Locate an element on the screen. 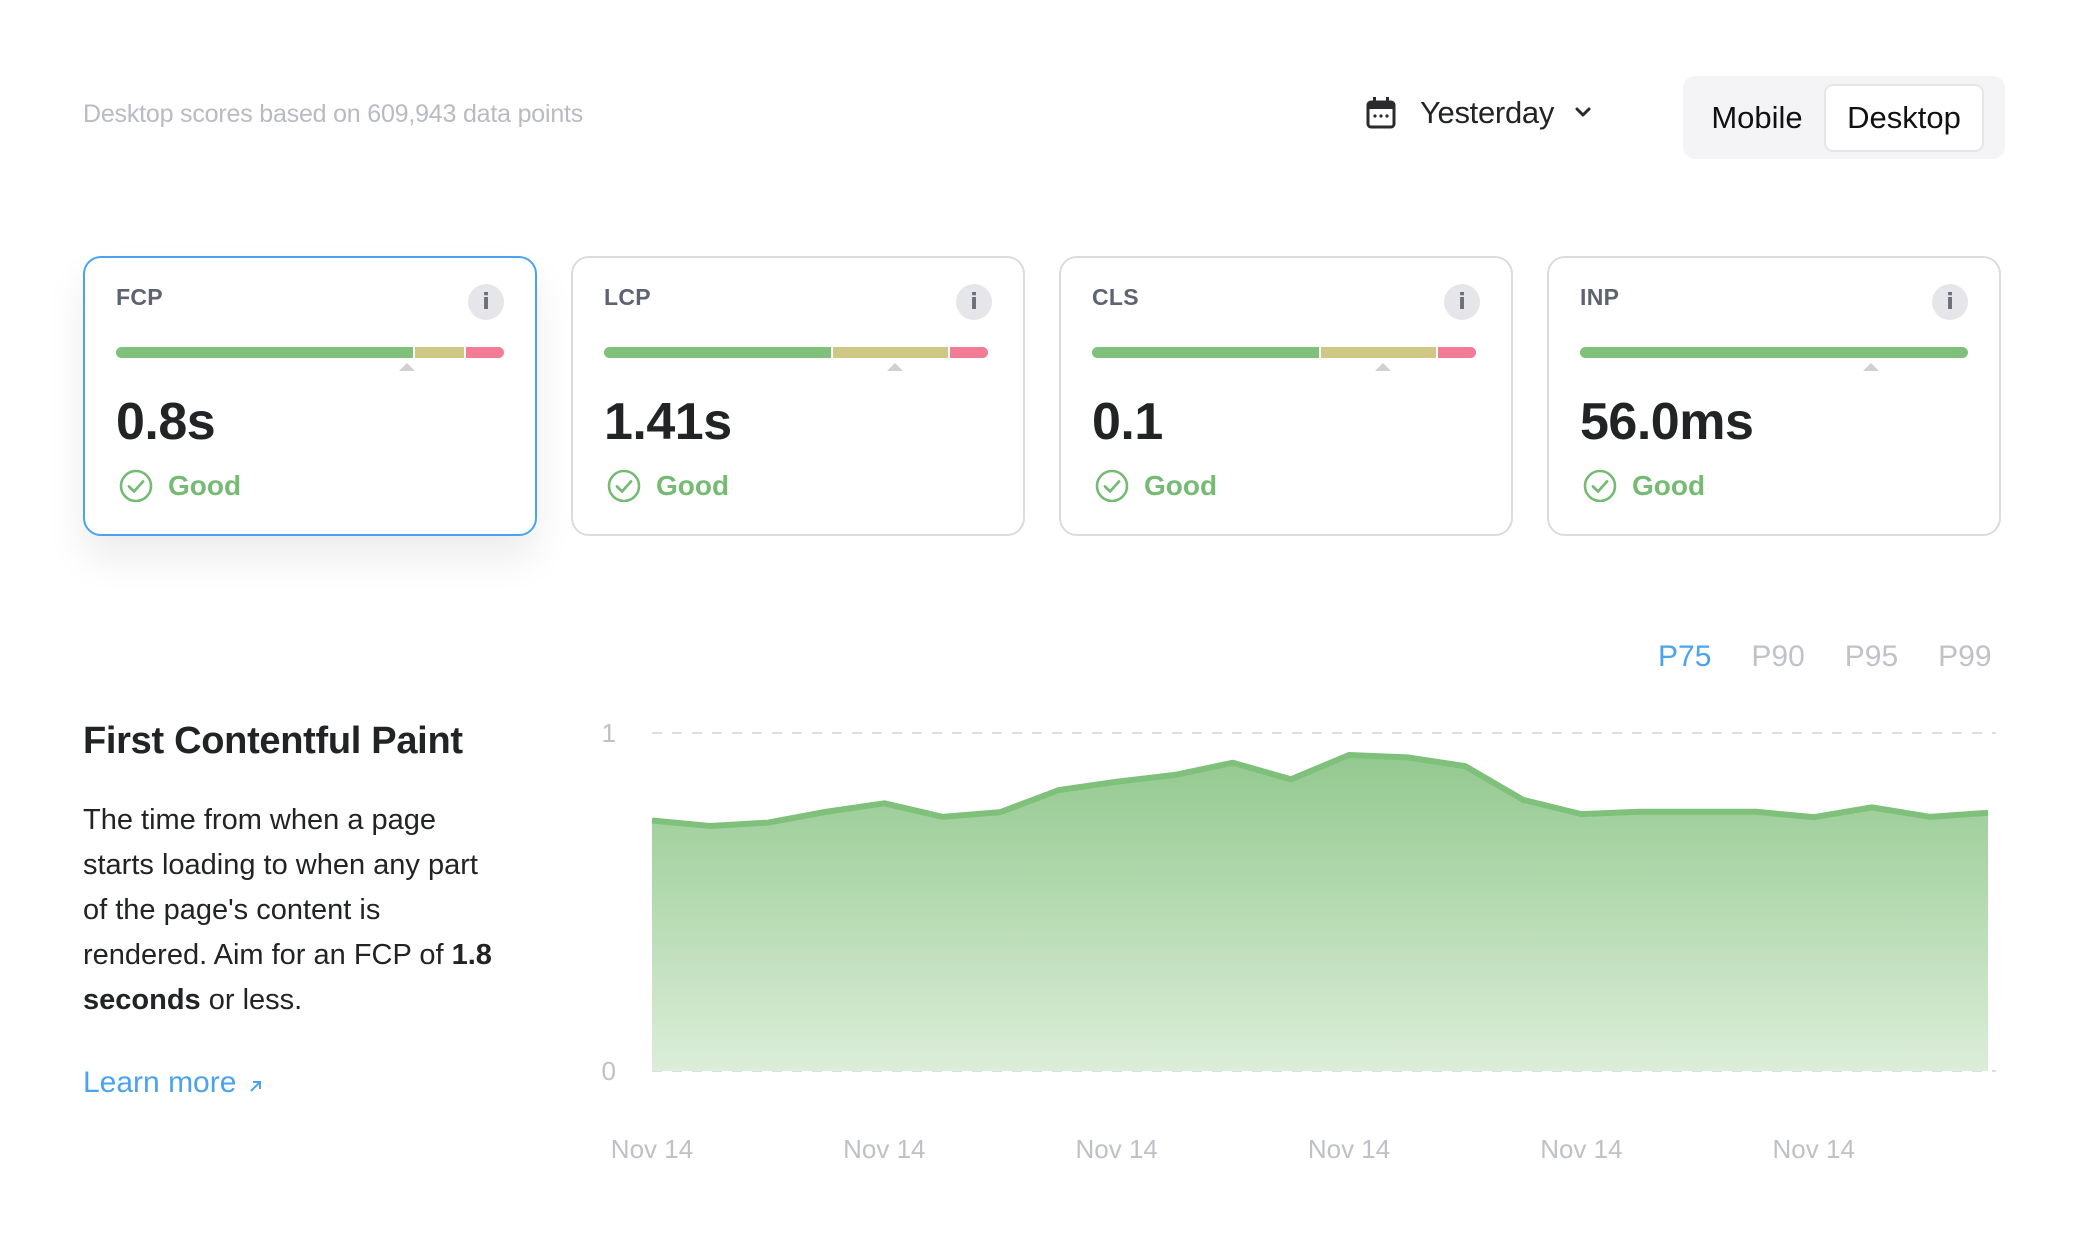 The width and height of the screenshot is (2076, 1257). metric-card-fcp: FCP i 0.8s Good is located at coordinates (310, 396).